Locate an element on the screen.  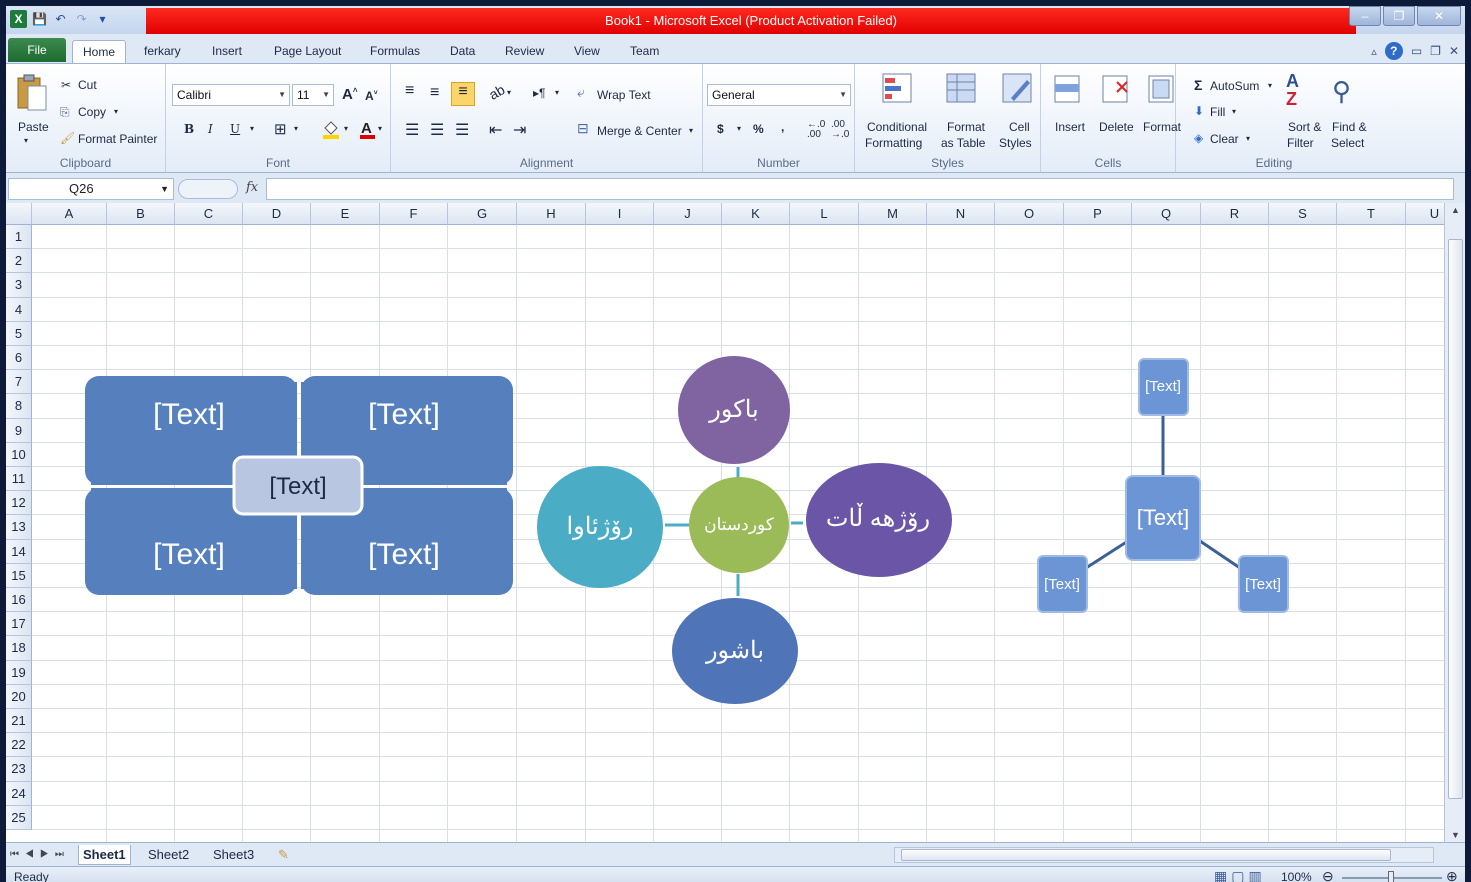
smartart-radial: [Text] [Text] [Text] [Text] is located at coordinates (1163, 485).